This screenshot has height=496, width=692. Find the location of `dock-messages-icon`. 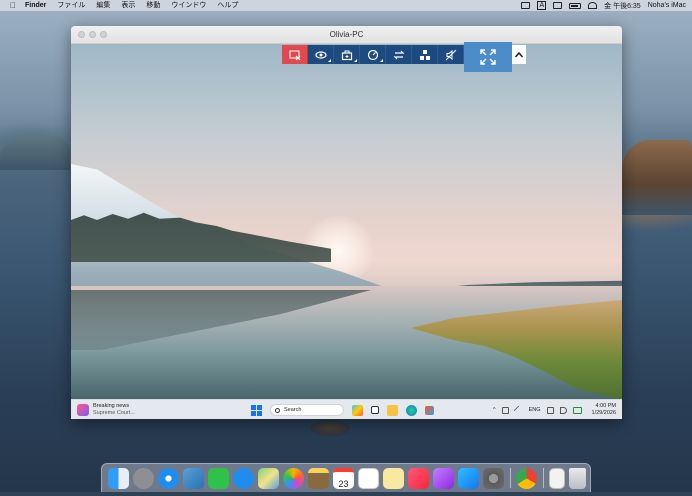

dock-messages-icon is located at coordinates (243, 478).